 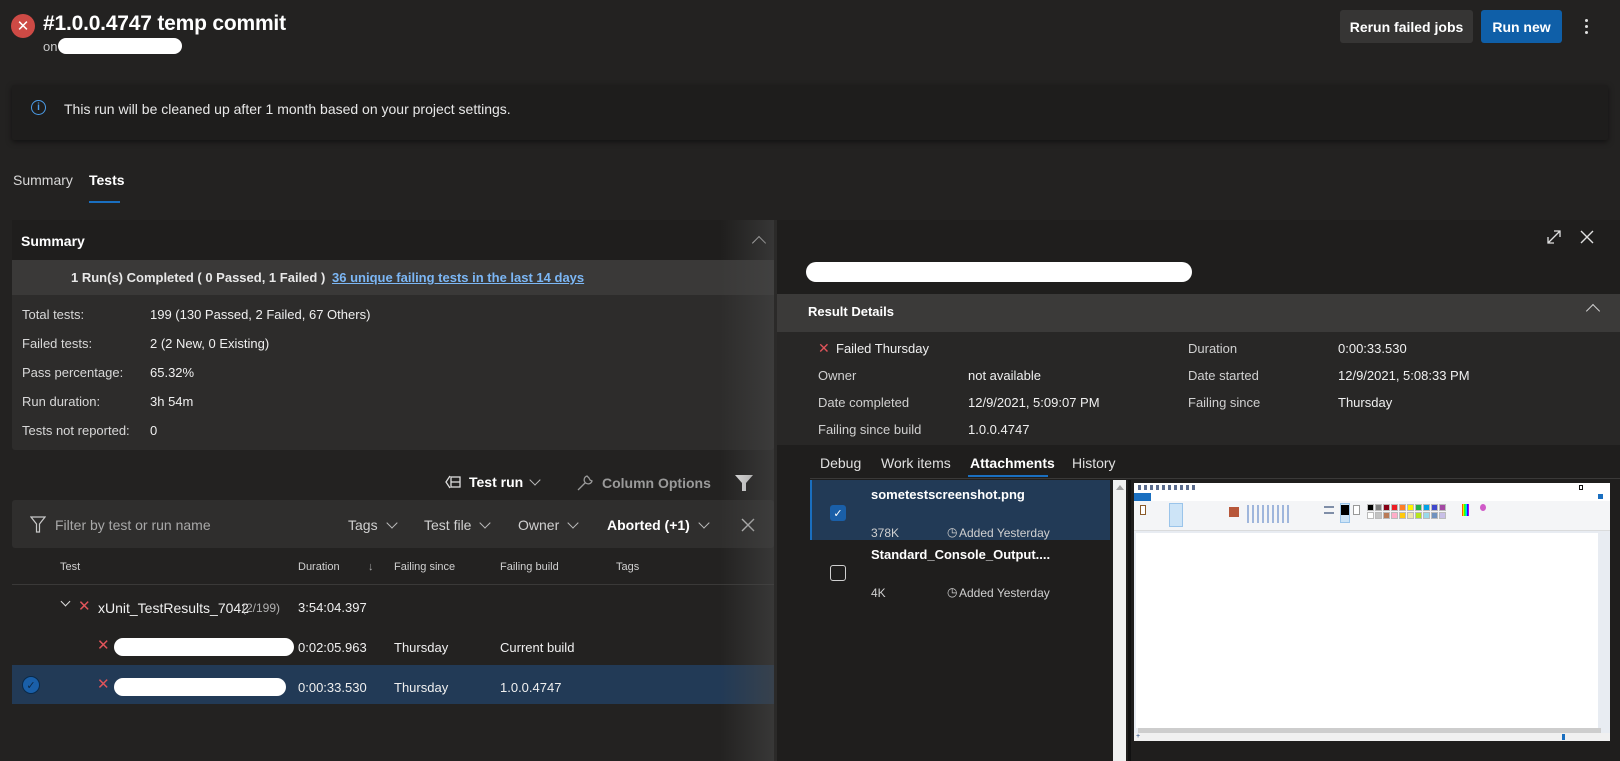 What do you see at coordinates (393, 584) in the screenshot?
I see `header-divider` at bounding box center [393, 584].